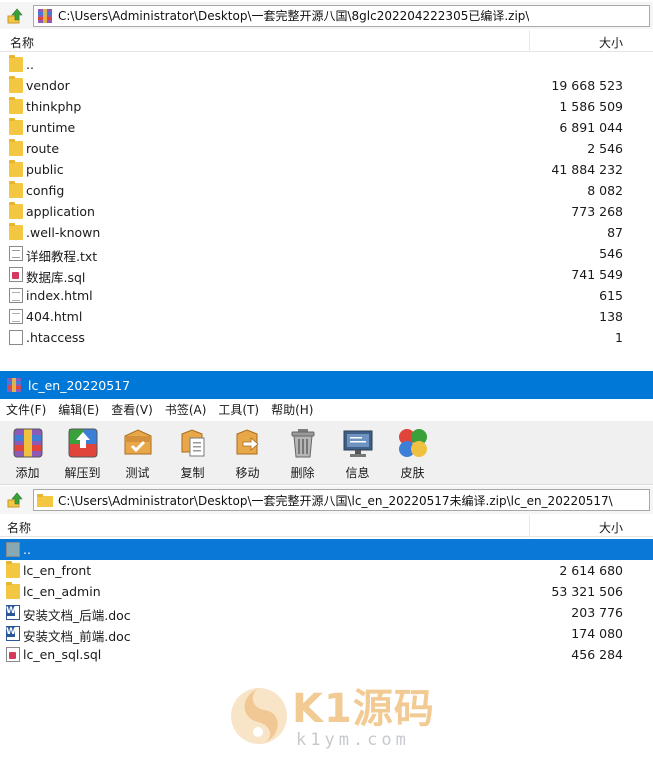  I want to click on tool-copy-button: 复制, so click(192, 453).